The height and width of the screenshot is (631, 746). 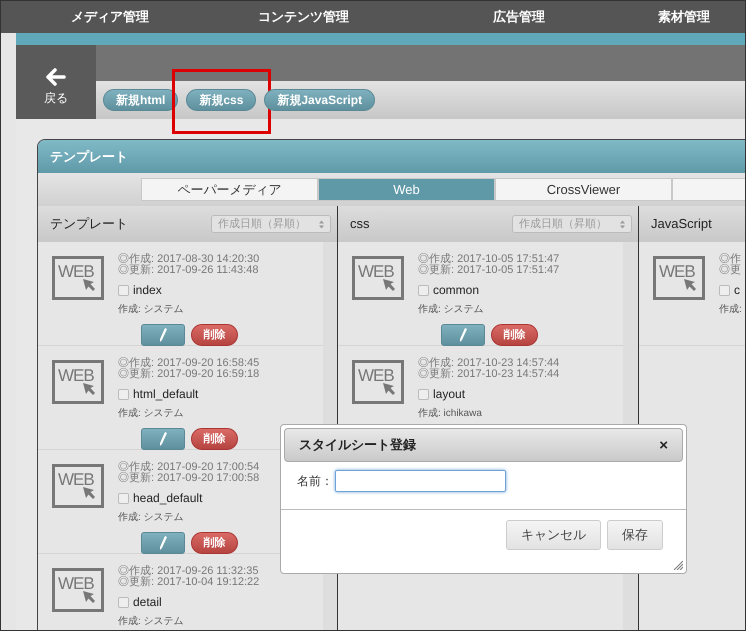 What do you see at coordinates (678, 565) in the screenshot?
I see `resize-grip-icon` at bounding box center [678, 565].